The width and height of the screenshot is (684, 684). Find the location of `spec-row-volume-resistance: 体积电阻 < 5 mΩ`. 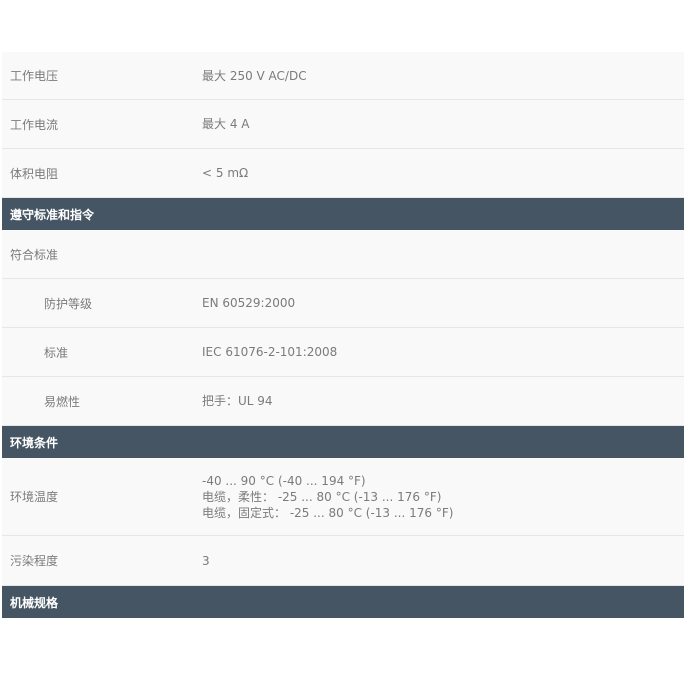

spec-row-volume-resistance: 体积电阻 < 5 mΩ is located at coordinates (343, 173).